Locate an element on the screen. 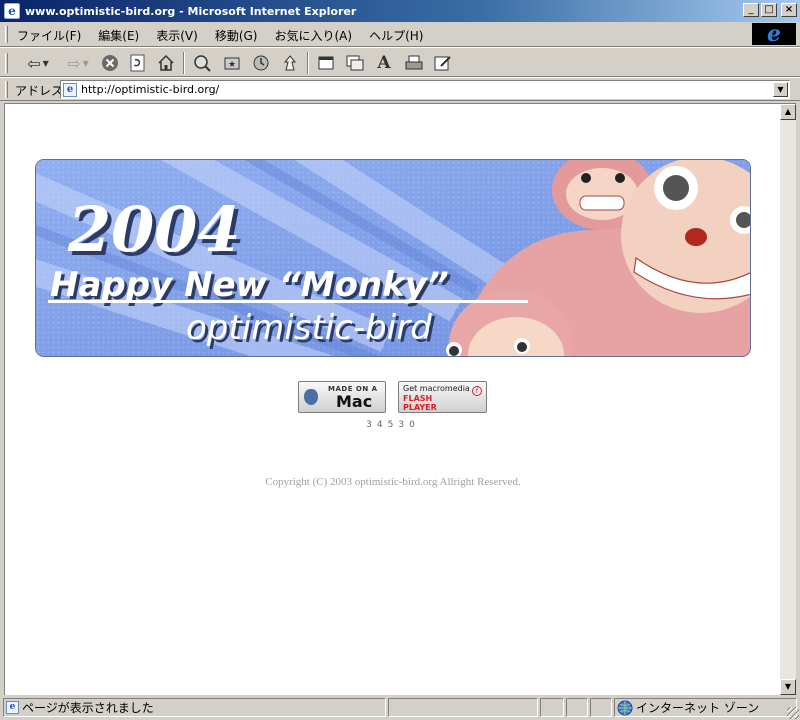 The image size is (800, 720). banner-underline is located at coordinates (288, 301).